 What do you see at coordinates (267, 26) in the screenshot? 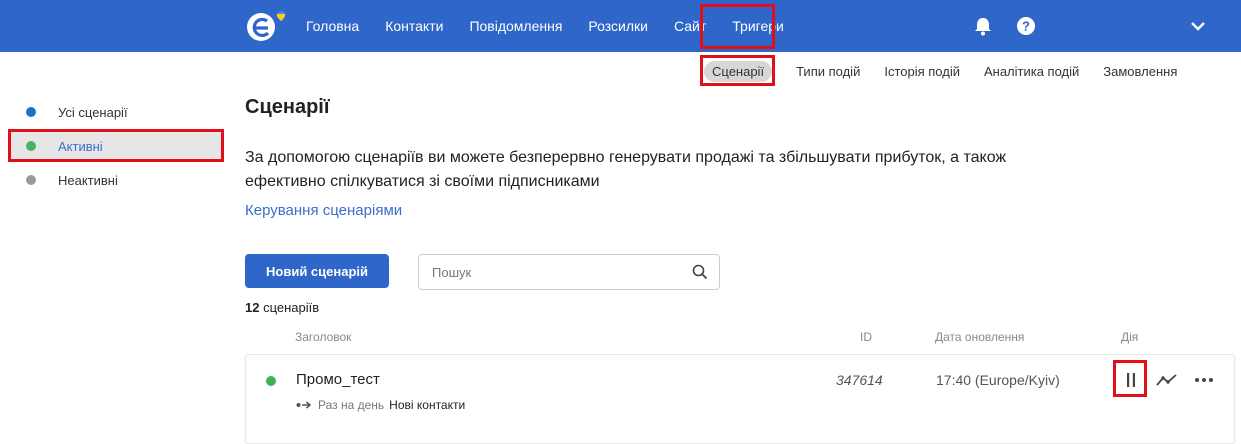
I see `logo-icon` at bounding box center [267, 26].